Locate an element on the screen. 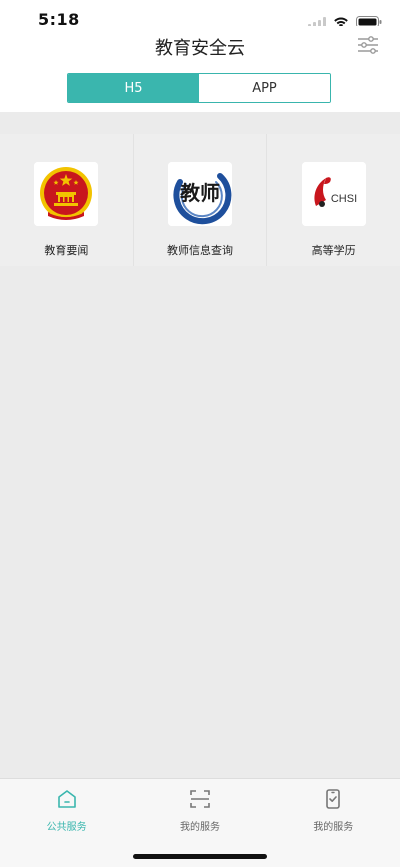  service-label: 教育要闻 is located at coordinates (66, 250).